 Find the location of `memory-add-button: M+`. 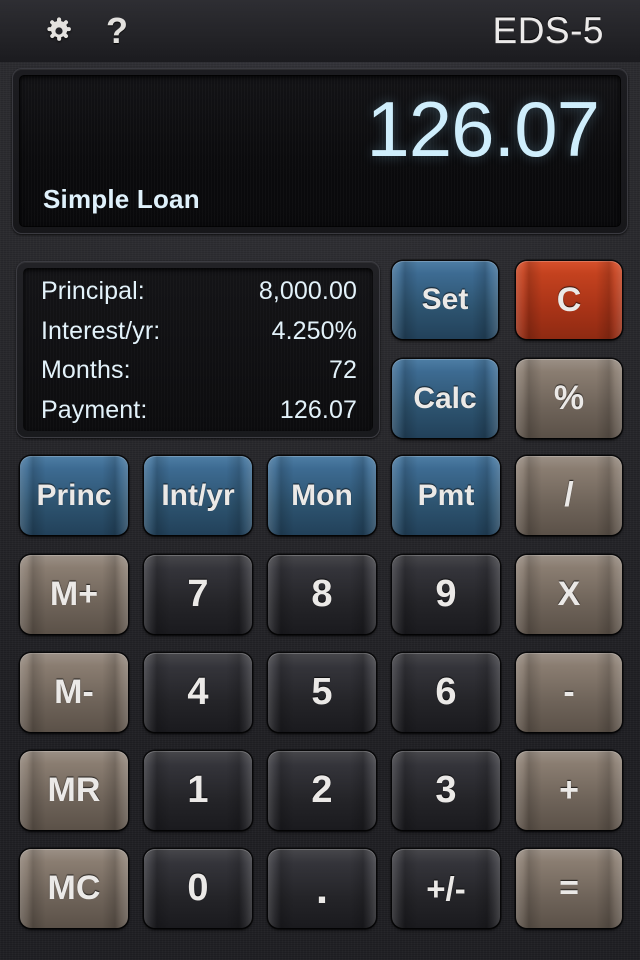

memory-add-button: M+ is located at coordinates (74, 594).